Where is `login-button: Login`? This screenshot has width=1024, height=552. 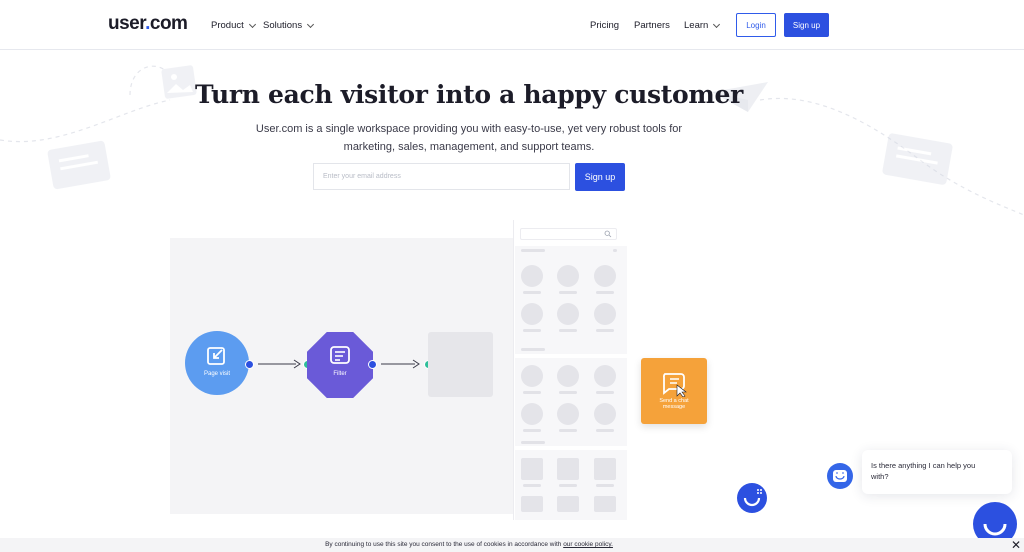 login-button: Login is located at coordinates (756, 25).